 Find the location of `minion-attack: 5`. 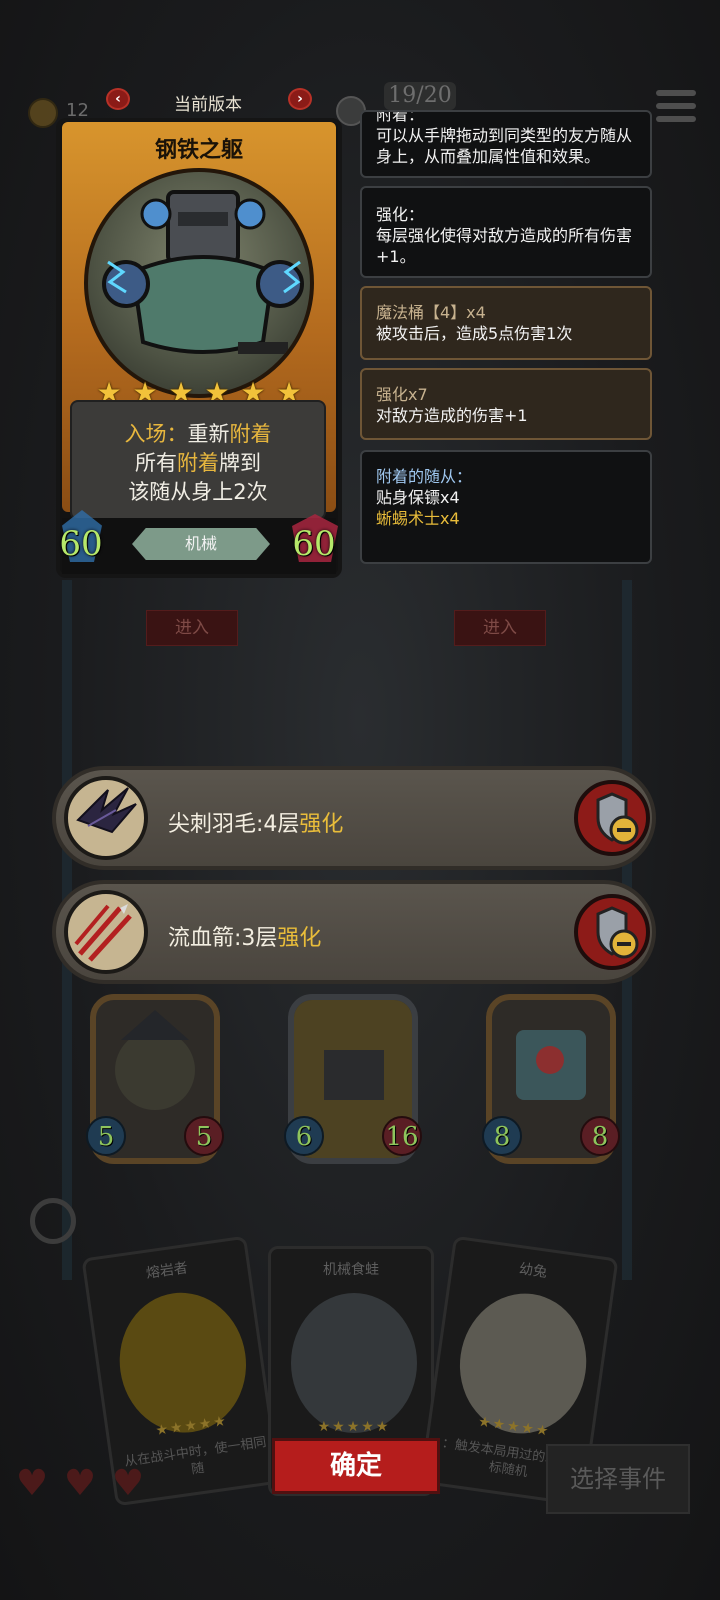

minion-attack: 5 is located at coordinates (106, 1136).